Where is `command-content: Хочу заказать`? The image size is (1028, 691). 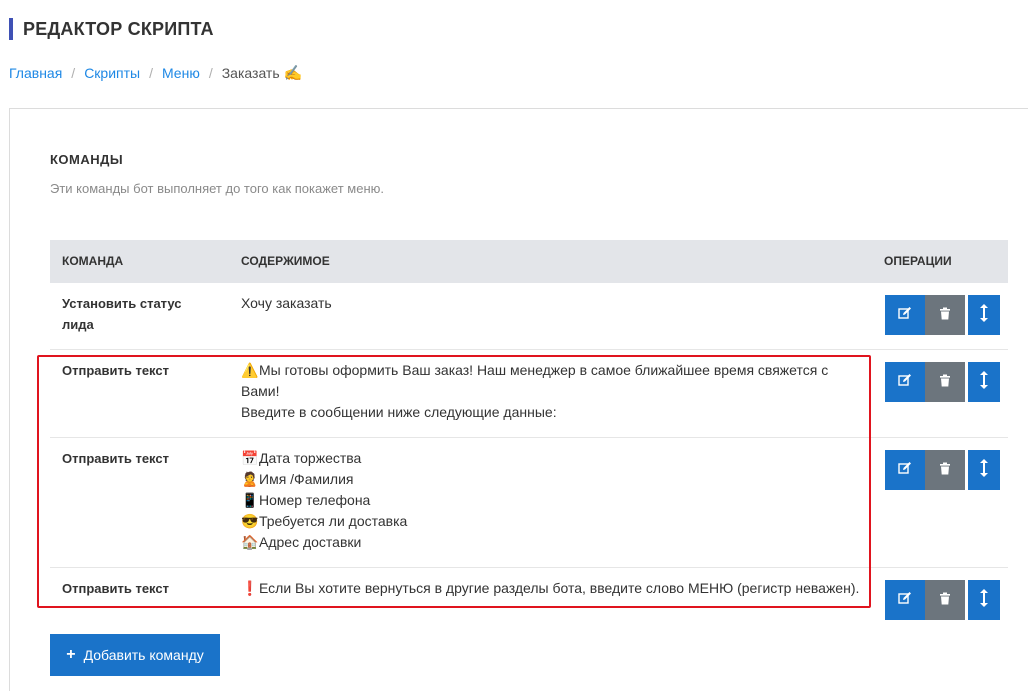 command-content: Хочу заказать is located at coordinates (551, 303).